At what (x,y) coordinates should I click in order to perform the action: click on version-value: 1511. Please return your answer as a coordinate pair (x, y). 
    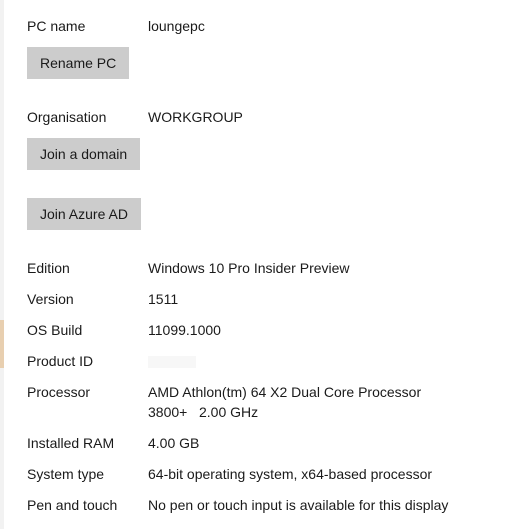
    Looking at the image, I should click on (163, 299).